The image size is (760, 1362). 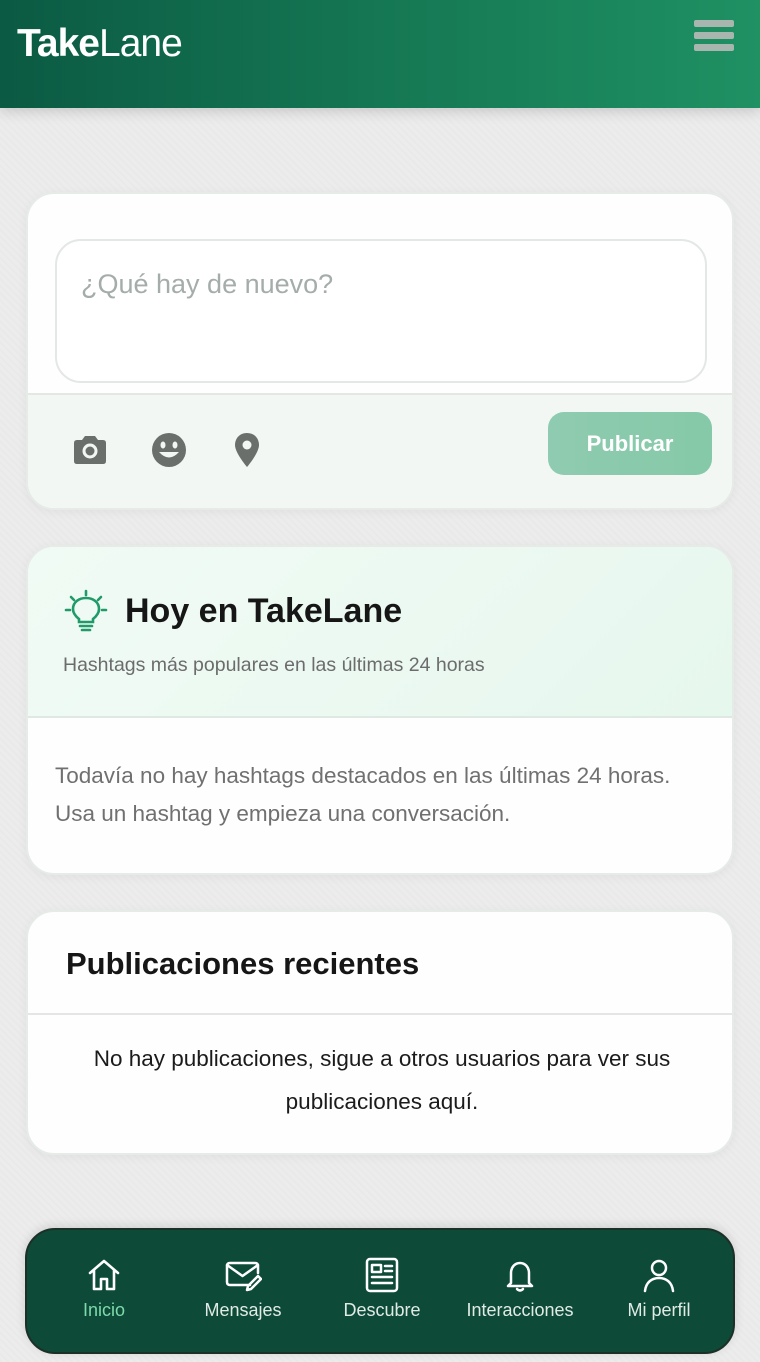 I want to click on camera-icon, so click(x=90, y=450).